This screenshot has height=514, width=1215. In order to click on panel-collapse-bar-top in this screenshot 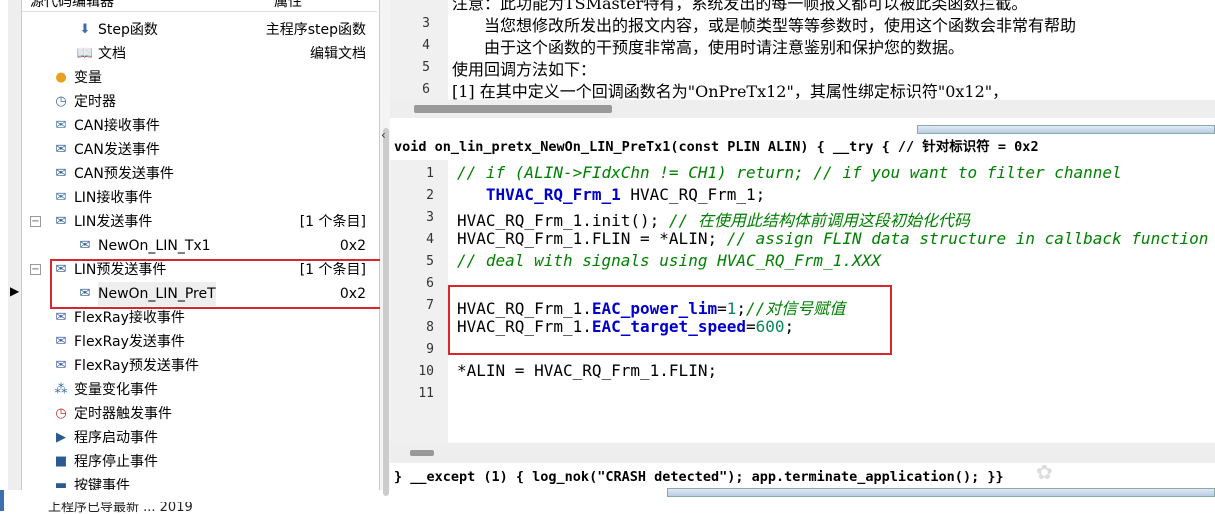, I will do `click(1066, 129)`.